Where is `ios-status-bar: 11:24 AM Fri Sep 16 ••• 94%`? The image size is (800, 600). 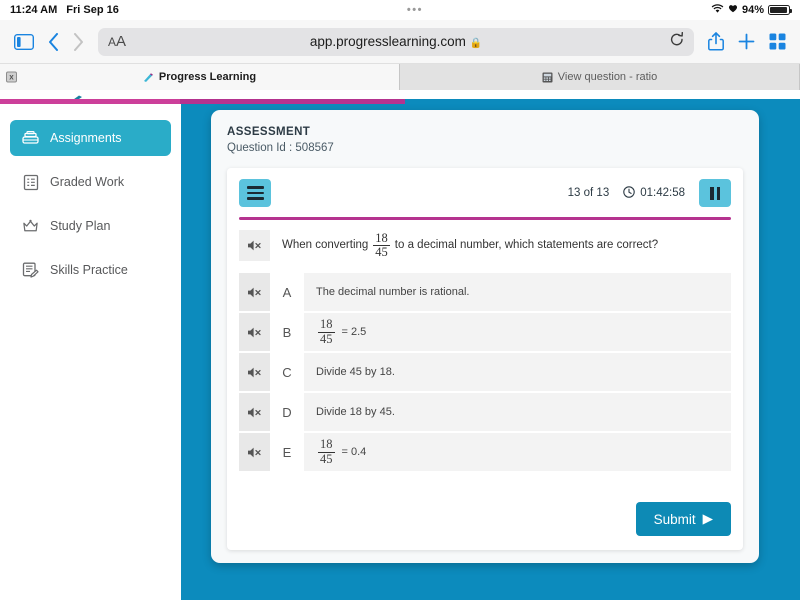 ios-status-bar: 11:24 AM Fri Sep 16 ••• 94% is located at coordinates (400, 10).